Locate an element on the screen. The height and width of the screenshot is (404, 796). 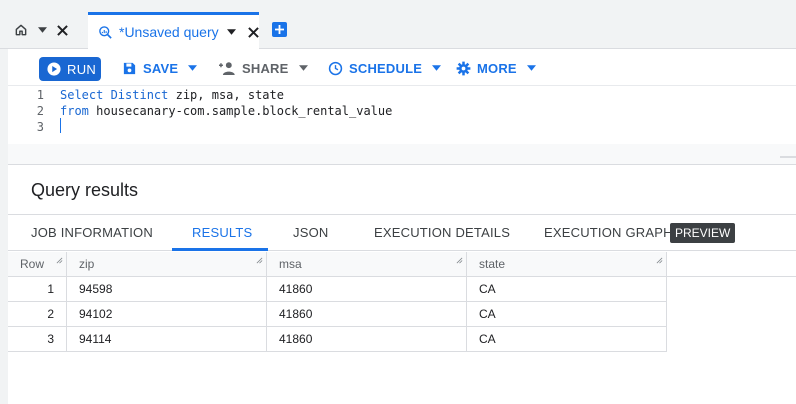
schedule-label: SCHEDULE is located at coordinates (386, 68).